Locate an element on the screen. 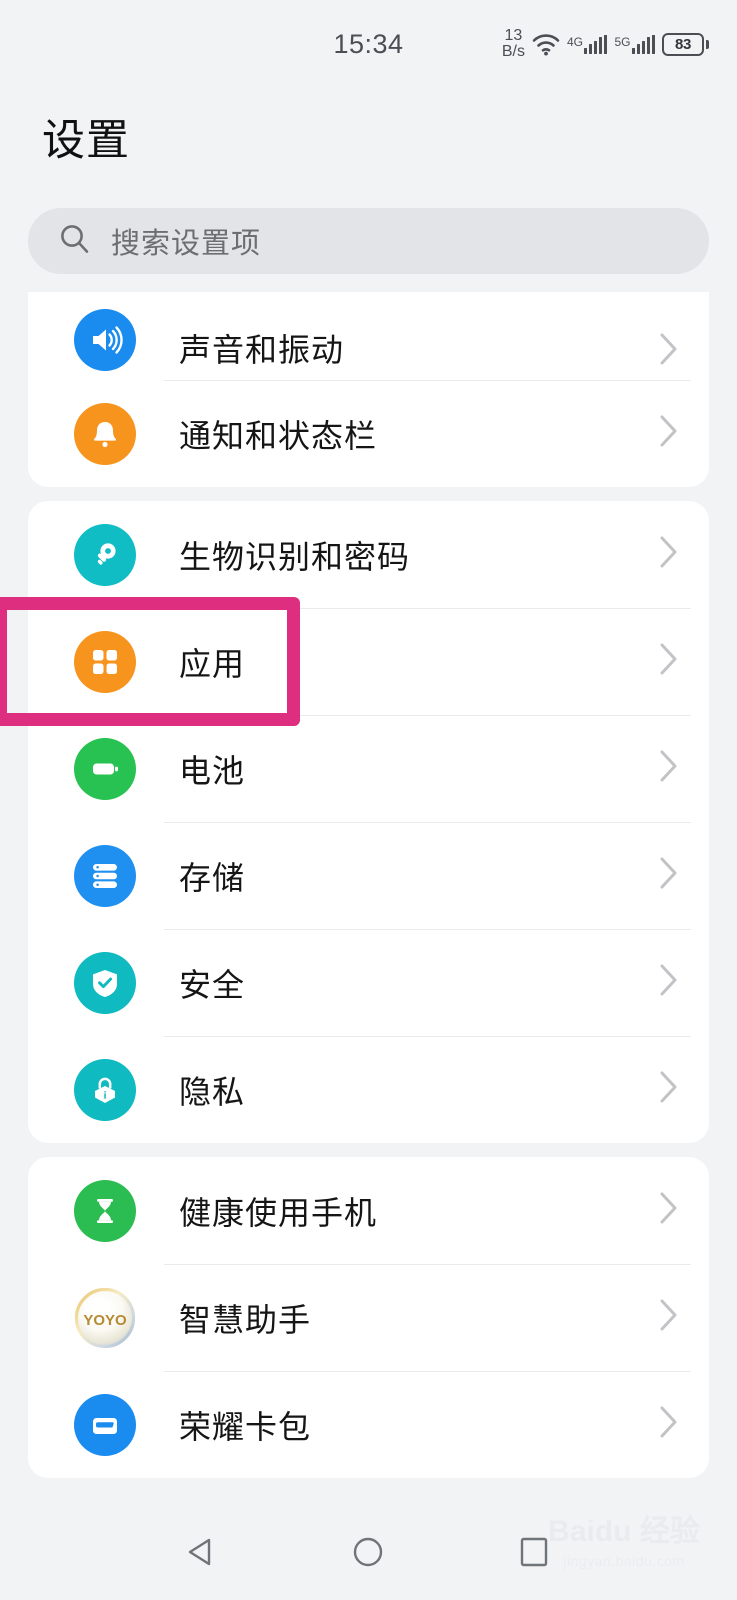 Image resolution: width=737 pixels, height=1600 pixels. list-item-storage: 存储 is located at coordinates (368, 875).